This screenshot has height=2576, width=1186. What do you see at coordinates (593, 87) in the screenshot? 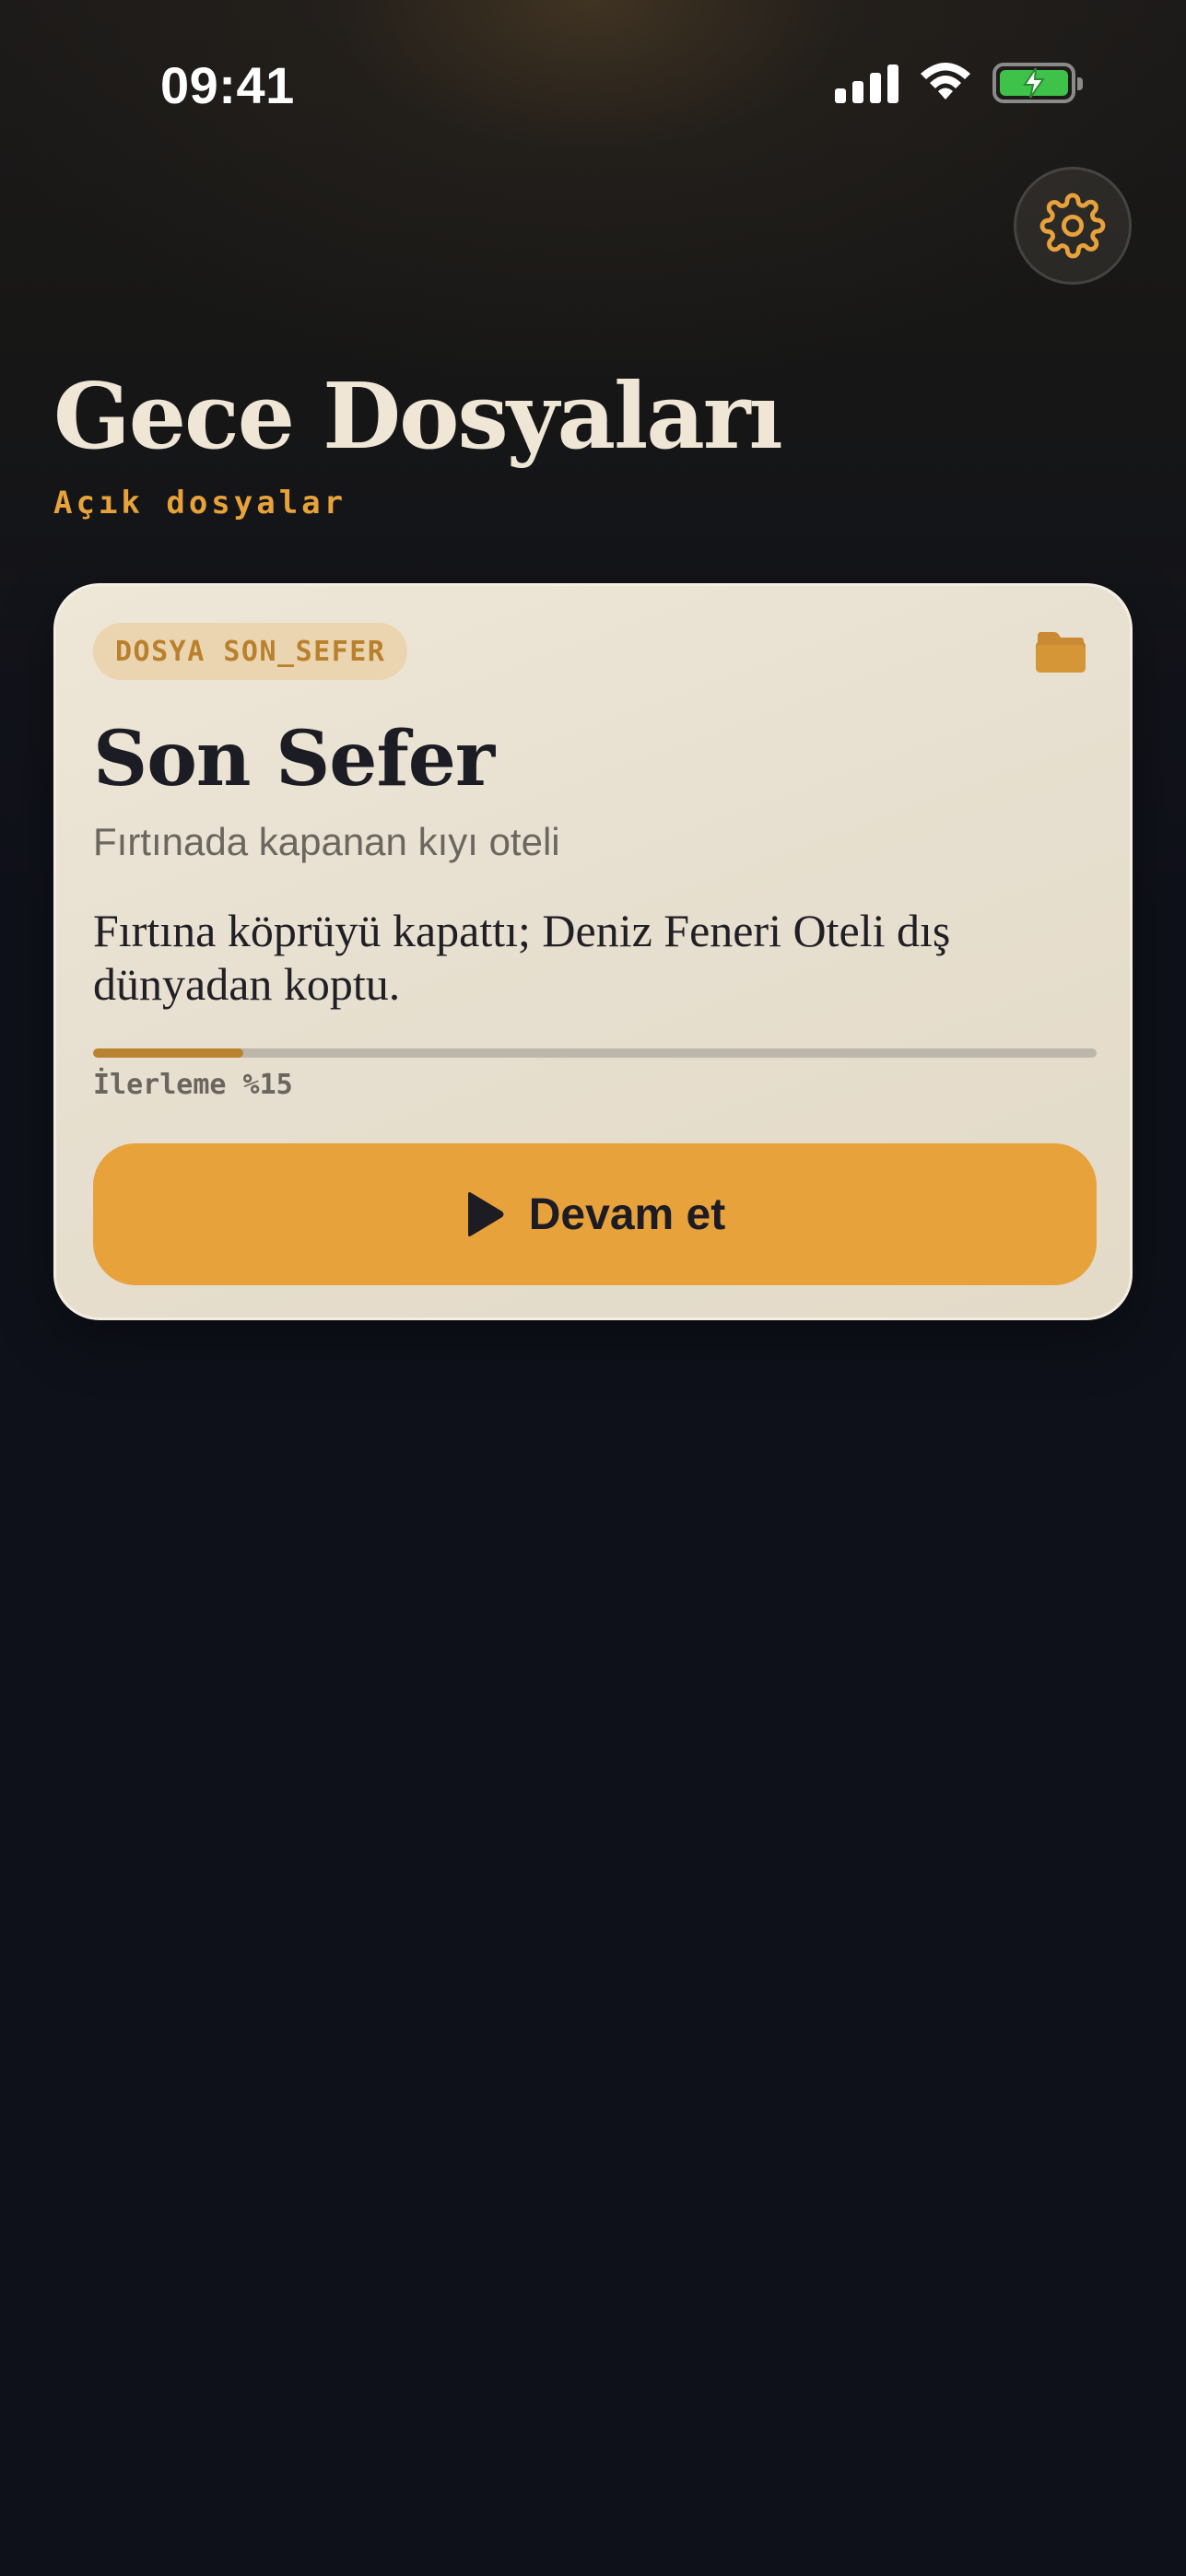
I see `status-bar: 09:41` at bounding box center [593, 87].